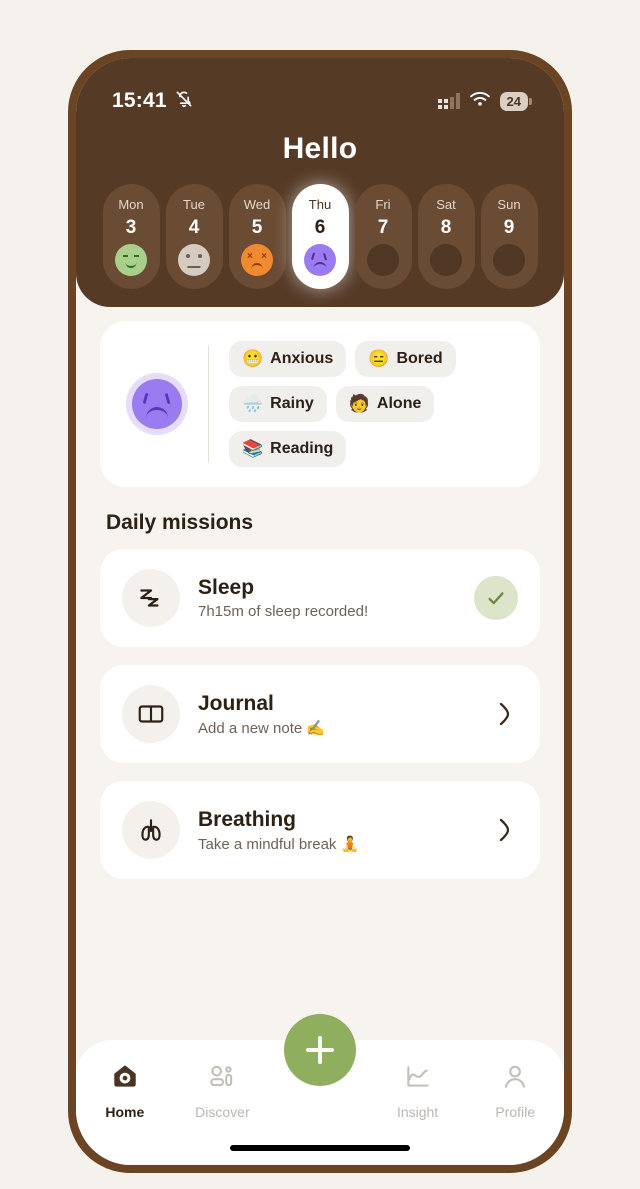  Describe the element at coordinates (320, 714) in the screenshot. I see `mission-card-journal: Journal Add a new note ✍️` at that location.